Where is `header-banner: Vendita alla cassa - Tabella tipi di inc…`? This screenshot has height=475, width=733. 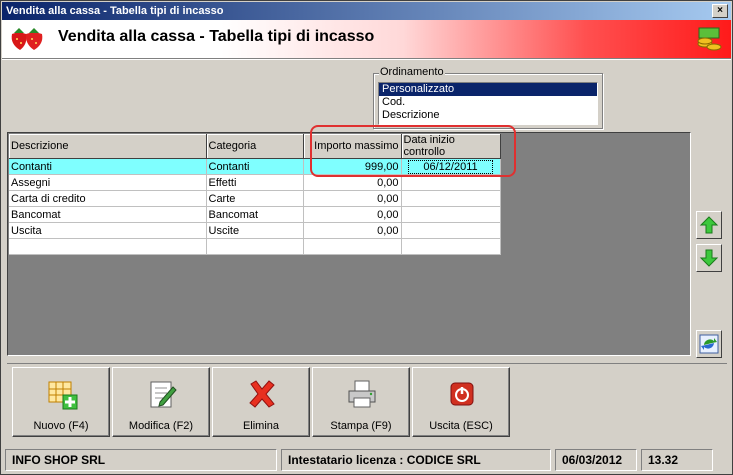
header-banner: Vendita alla cassa - Tabella tipi di inc… is located at coordinates (366, 39).